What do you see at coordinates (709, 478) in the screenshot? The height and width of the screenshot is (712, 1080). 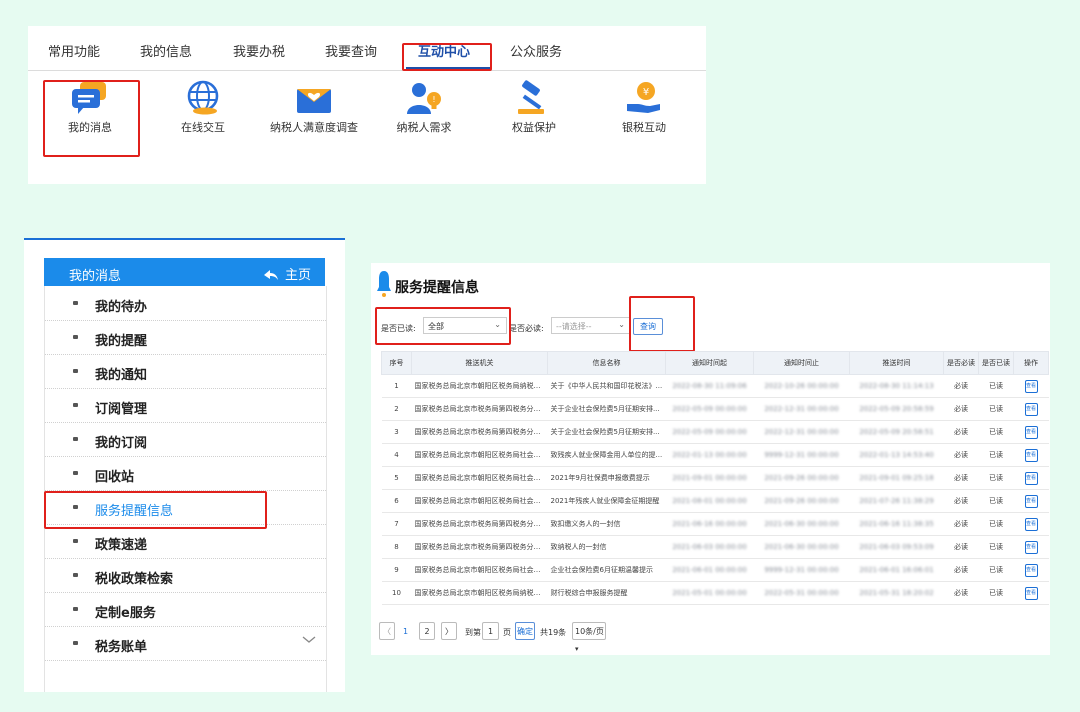 I see `cell-notice-start: 2021-09-01 00:00:00` at bounding box center [709, 478].